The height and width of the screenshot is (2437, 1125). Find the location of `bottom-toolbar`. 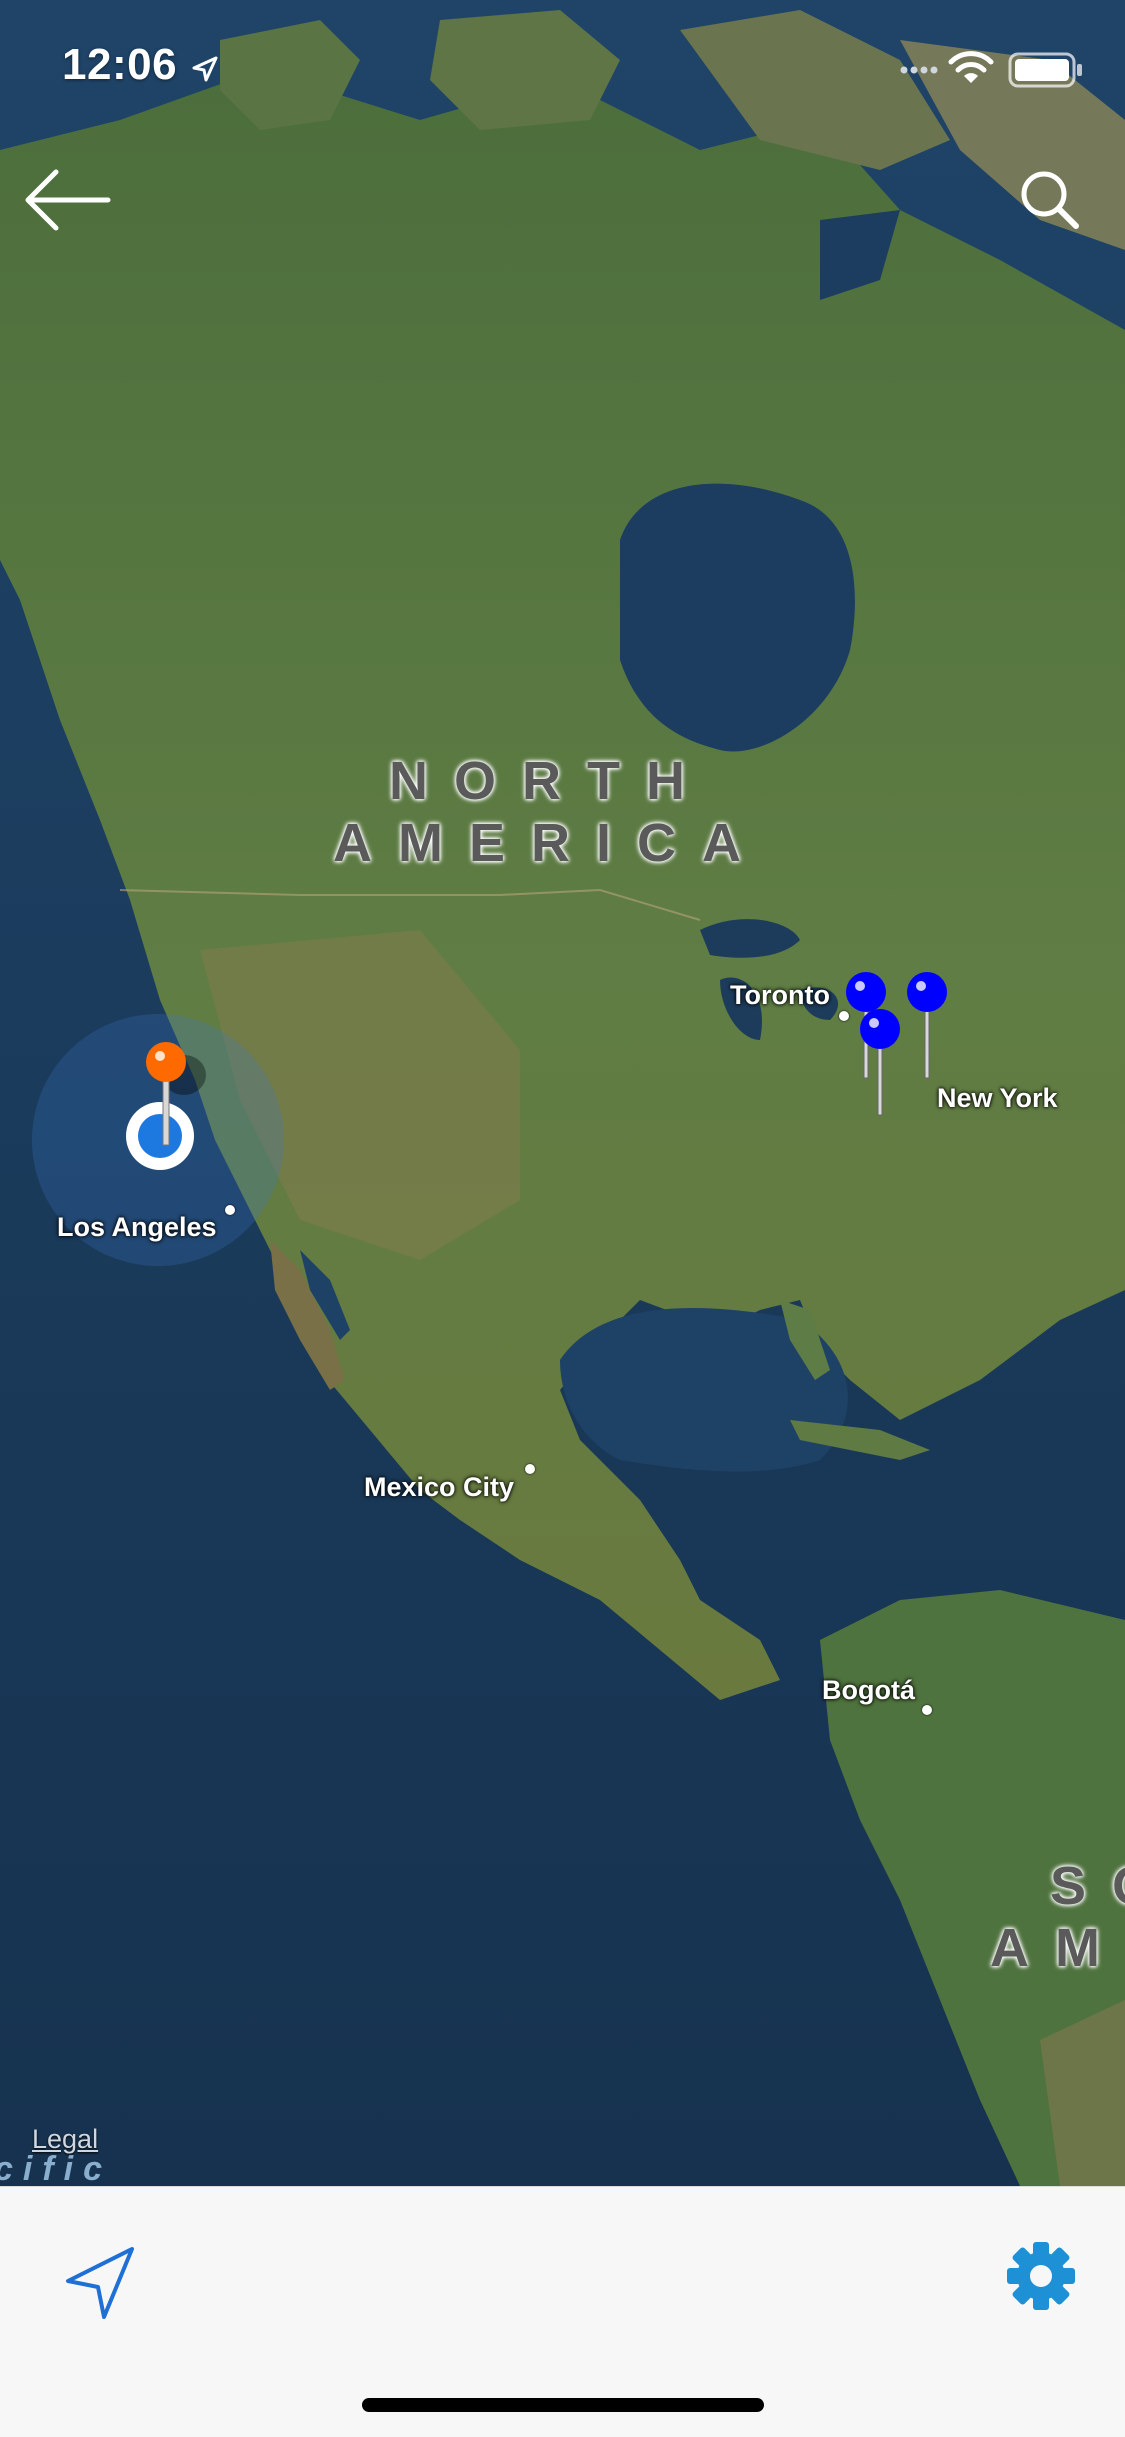

bottom-toolbar is located at coordinates (562, 2311).